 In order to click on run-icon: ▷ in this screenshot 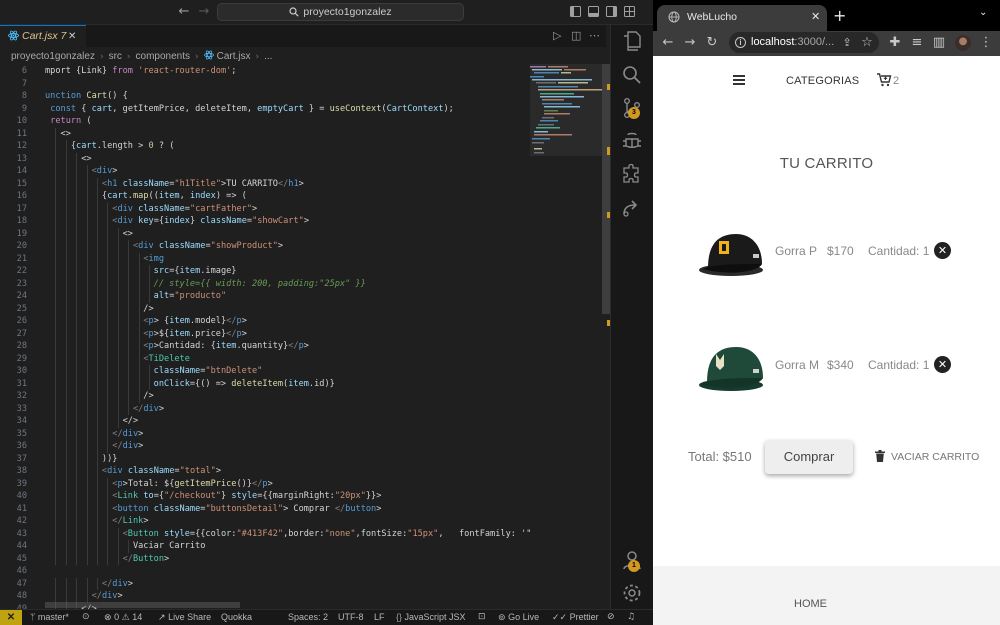, I will do `click(557, 35)`.